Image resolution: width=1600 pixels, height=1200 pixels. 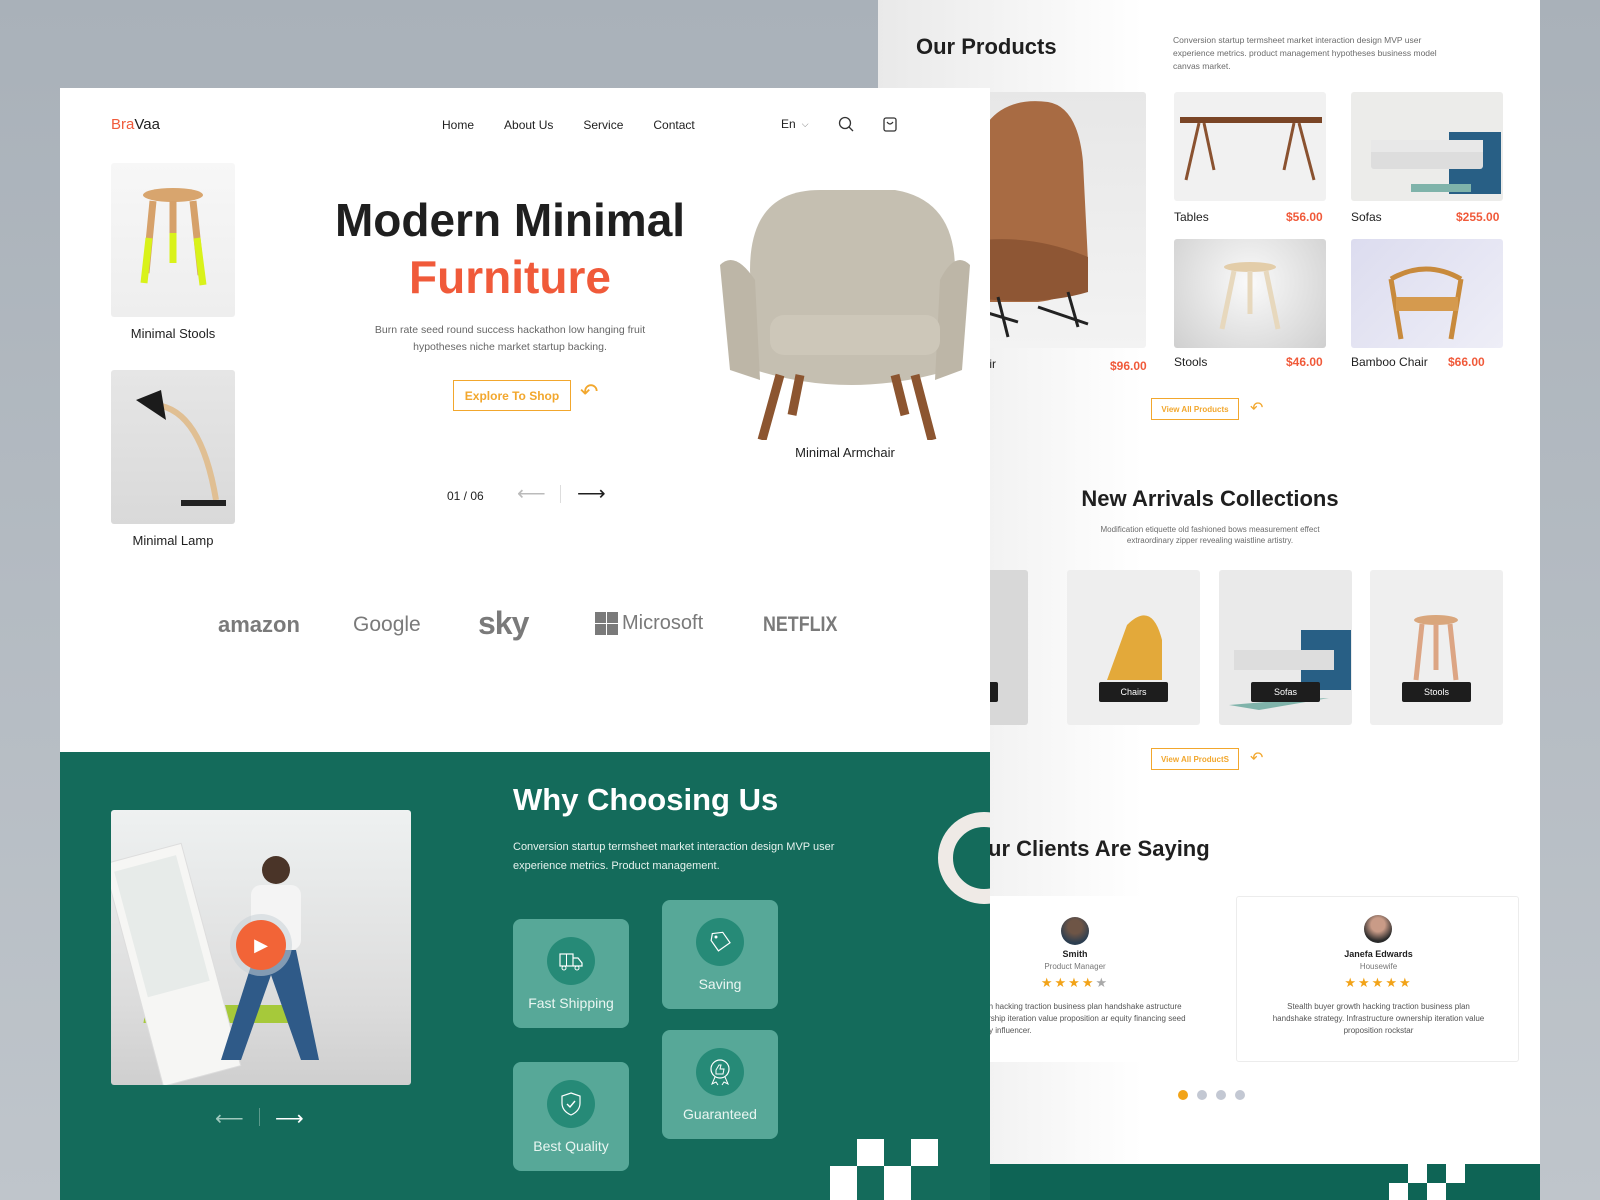 I want to click on main-nav: Home About Us Service Contact, so click(x=568, y=125).